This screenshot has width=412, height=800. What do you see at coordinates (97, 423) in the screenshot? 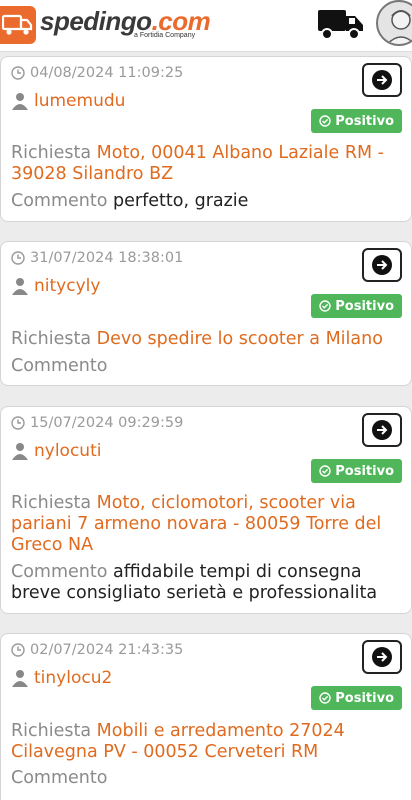
I see `review-date: 15/07/2024 09:29:59` at bounding box center [97, 423].